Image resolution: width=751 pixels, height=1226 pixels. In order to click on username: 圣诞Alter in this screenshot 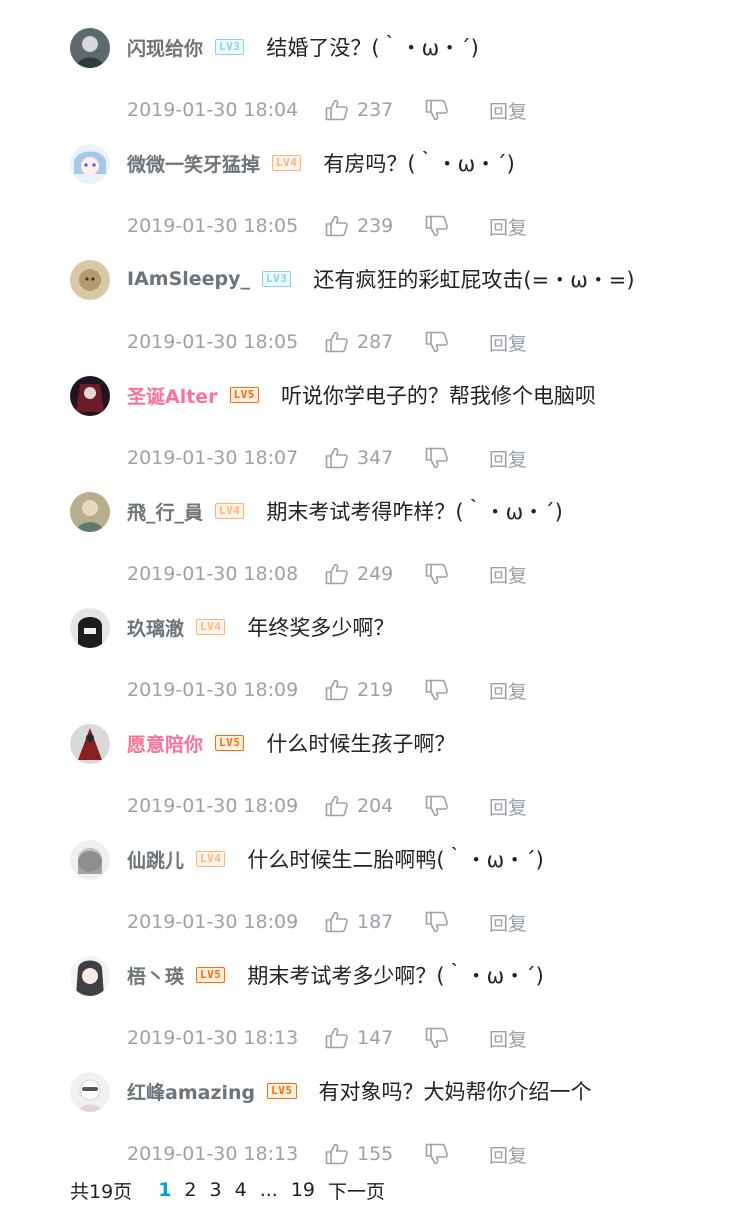, I will do `click(172, 395)`.